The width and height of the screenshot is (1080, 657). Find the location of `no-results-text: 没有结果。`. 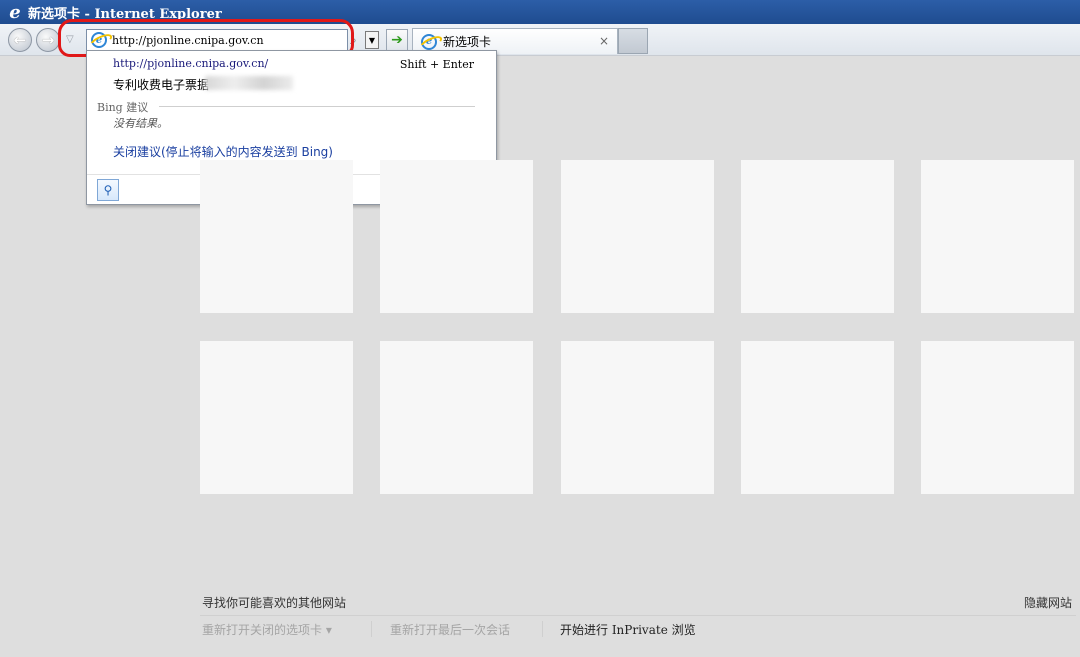

no-results-text: 没有结果。 is located at coordinates (140, 123).